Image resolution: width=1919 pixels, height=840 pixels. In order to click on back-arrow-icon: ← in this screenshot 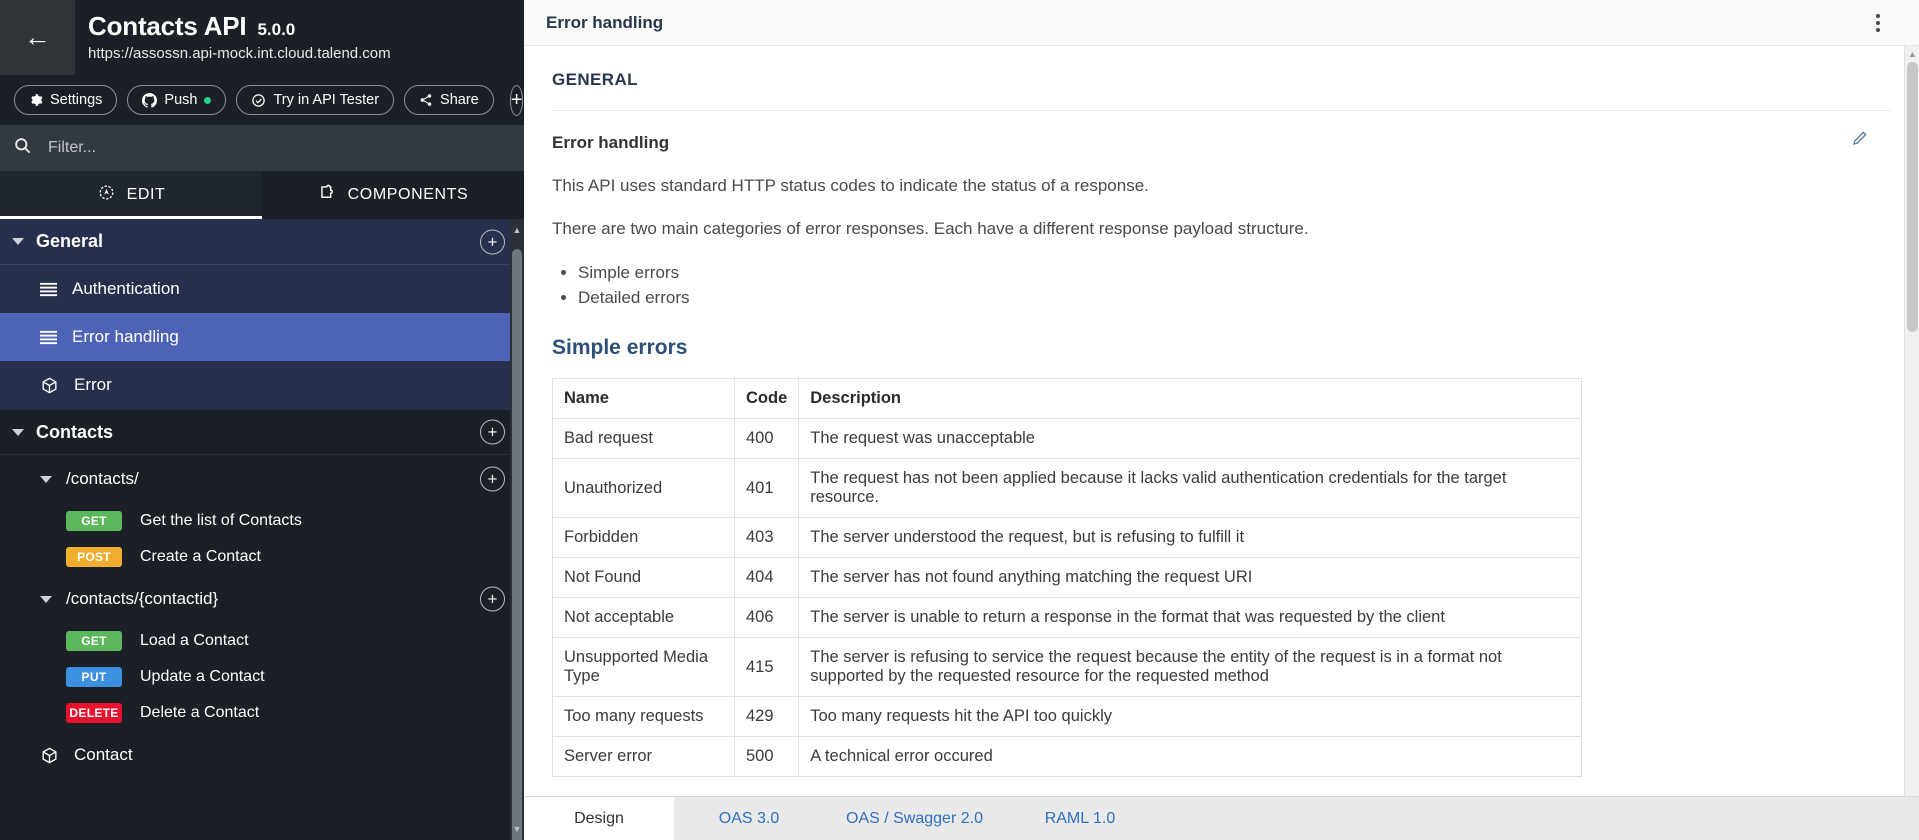, I will do `click(37, 37)`.